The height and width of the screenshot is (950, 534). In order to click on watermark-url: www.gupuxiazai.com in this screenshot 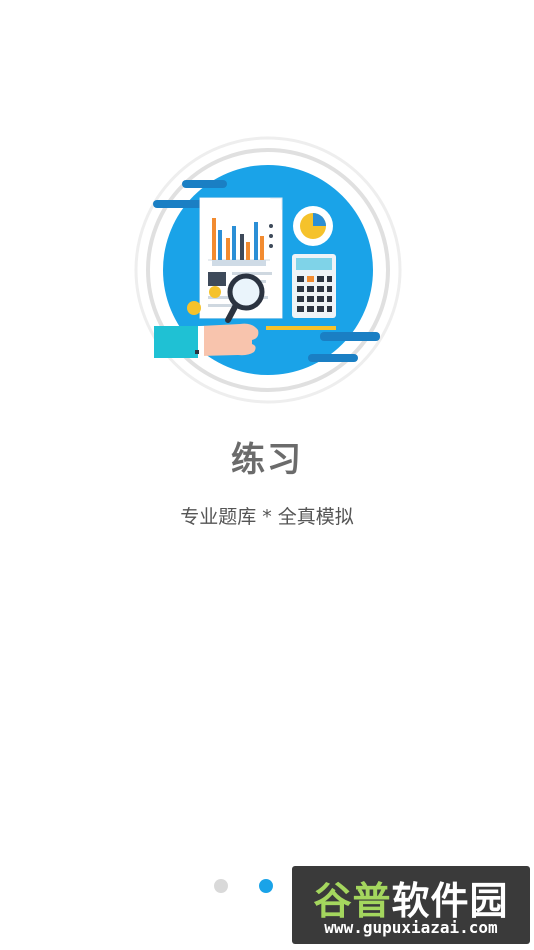, I will do `click(411, 927)`.